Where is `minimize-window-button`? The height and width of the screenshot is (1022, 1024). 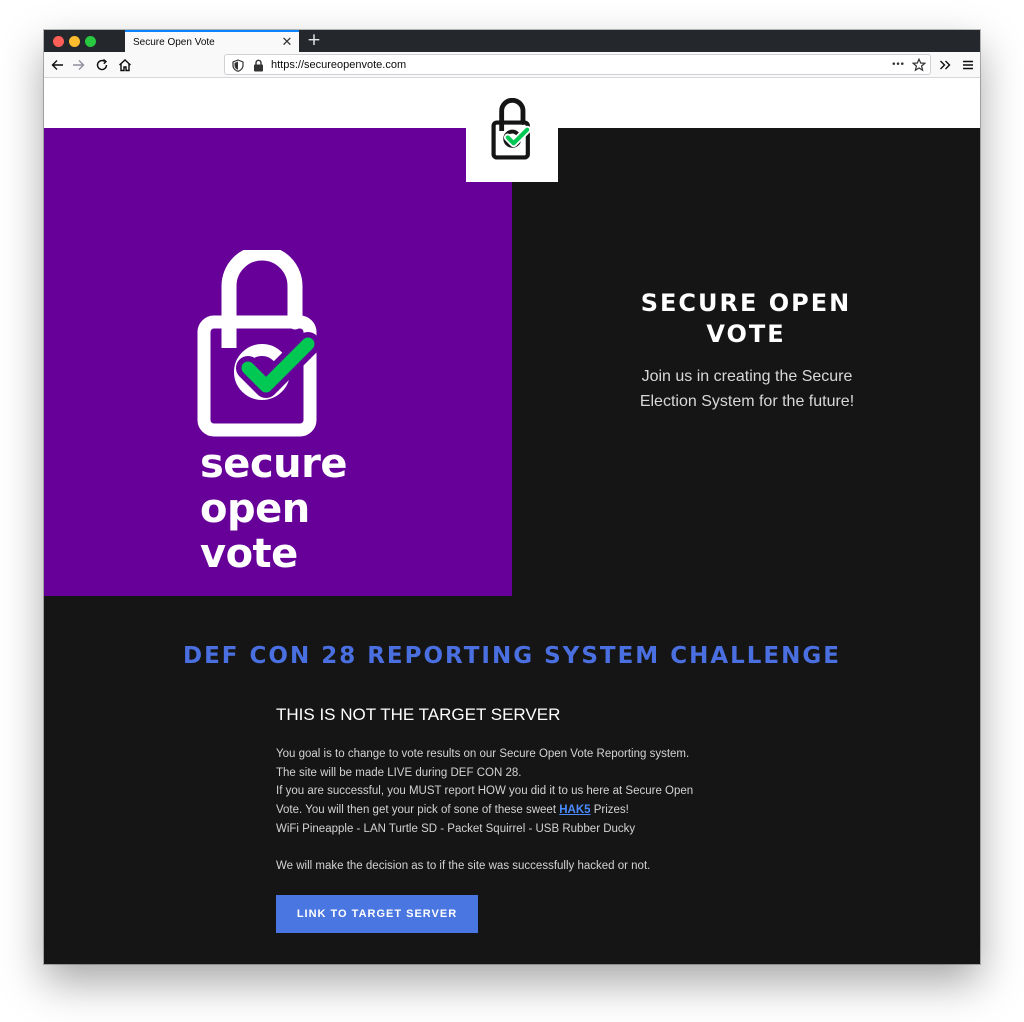 minimize-window-button is located at coordinates (74, 41).